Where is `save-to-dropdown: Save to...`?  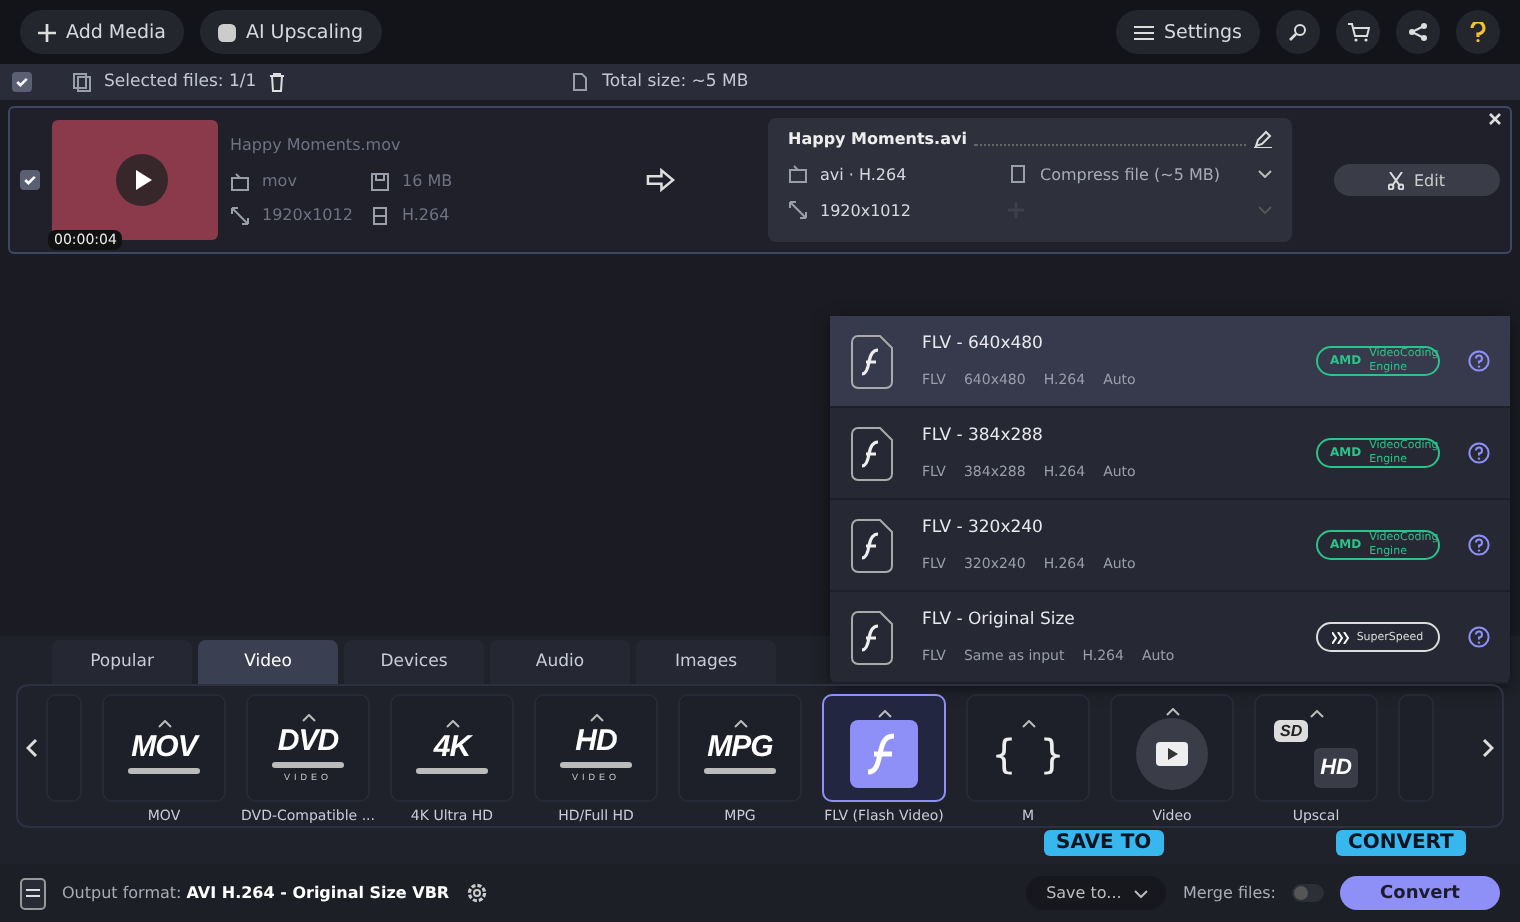
save-to-dropdown: Save to... is located at coordinates (1096, 893).